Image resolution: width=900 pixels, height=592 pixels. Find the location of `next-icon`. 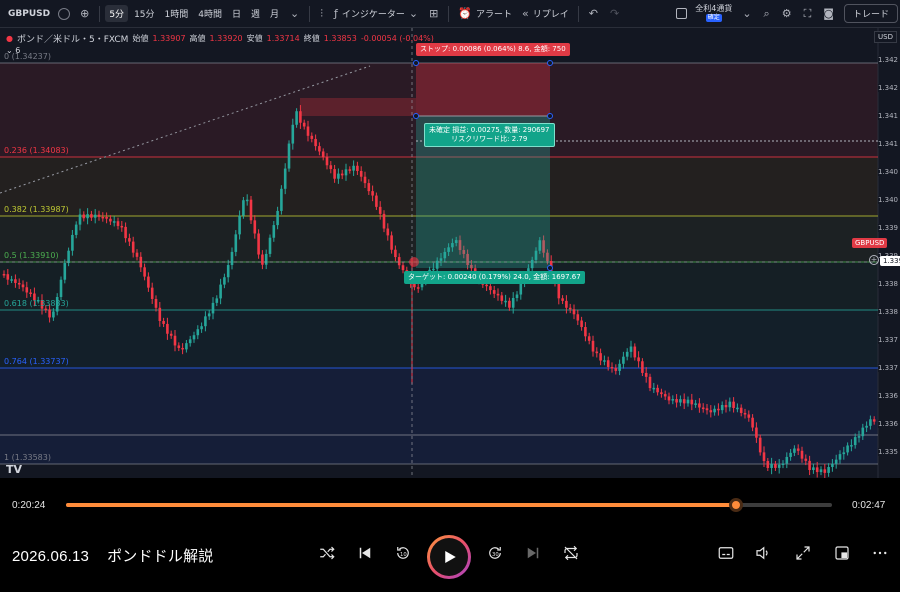

next-icon is located at coordinates (533, 553).